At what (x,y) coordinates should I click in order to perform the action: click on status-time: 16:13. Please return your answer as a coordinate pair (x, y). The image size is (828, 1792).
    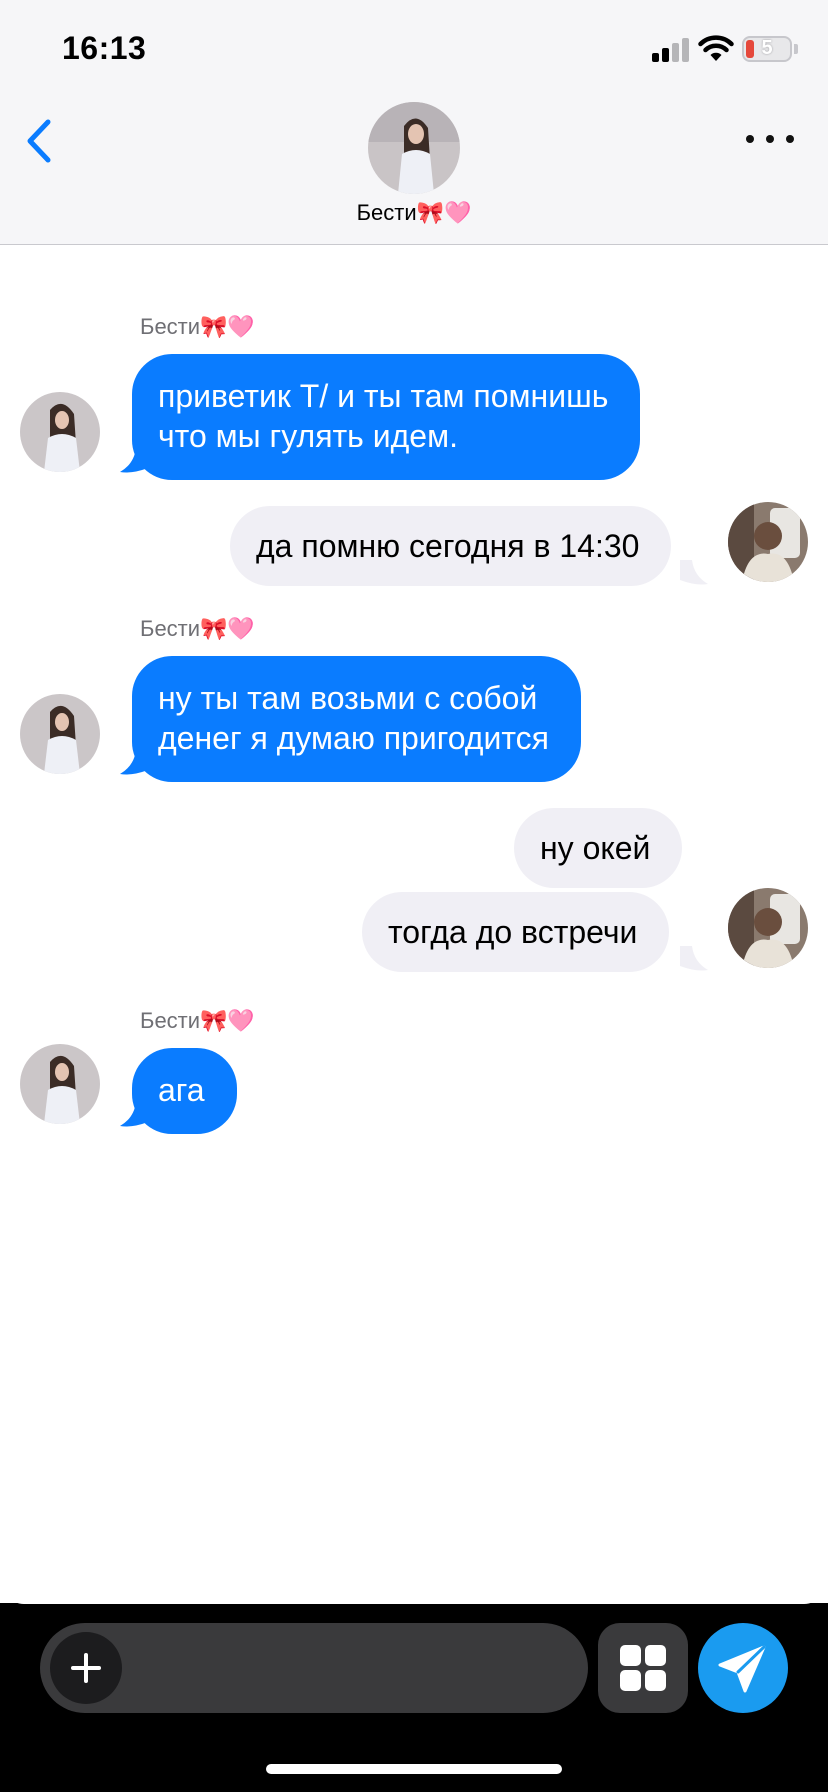
    Looking at the image, I should click on (104, 48).